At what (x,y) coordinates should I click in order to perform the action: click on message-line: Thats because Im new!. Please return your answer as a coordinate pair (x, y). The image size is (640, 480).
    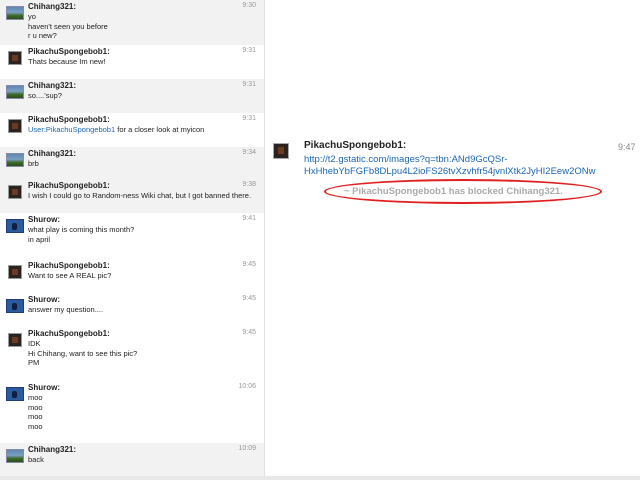
    Looking at the image, I should click on (67, 61).